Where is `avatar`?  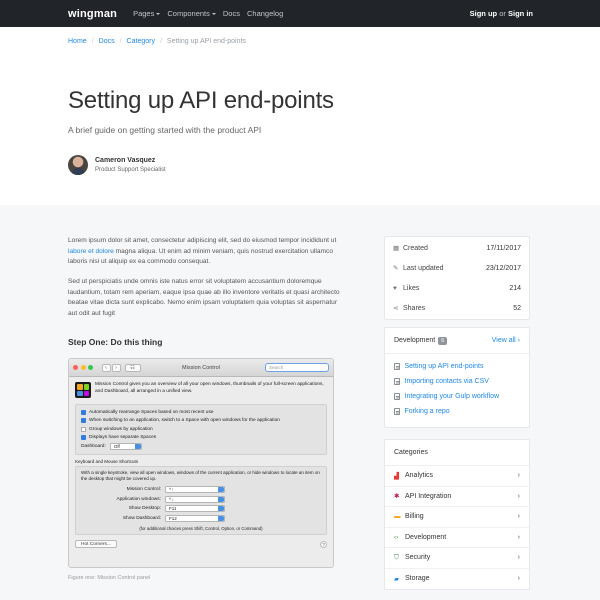
avatar is located at coordinates (78, 165).